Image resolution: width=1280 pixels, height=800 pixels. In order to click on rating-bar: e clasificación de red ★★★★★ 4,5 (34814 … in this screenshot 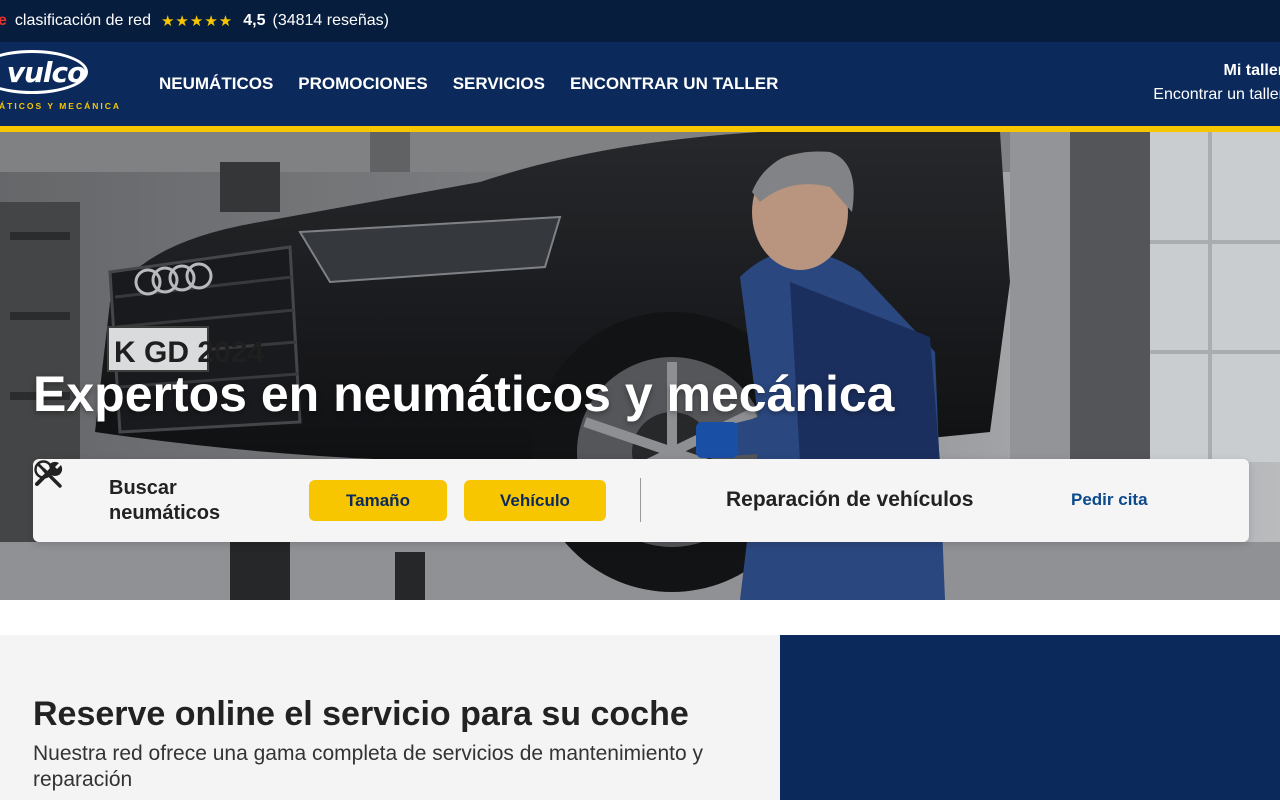, I will do `click(640, 21)`.